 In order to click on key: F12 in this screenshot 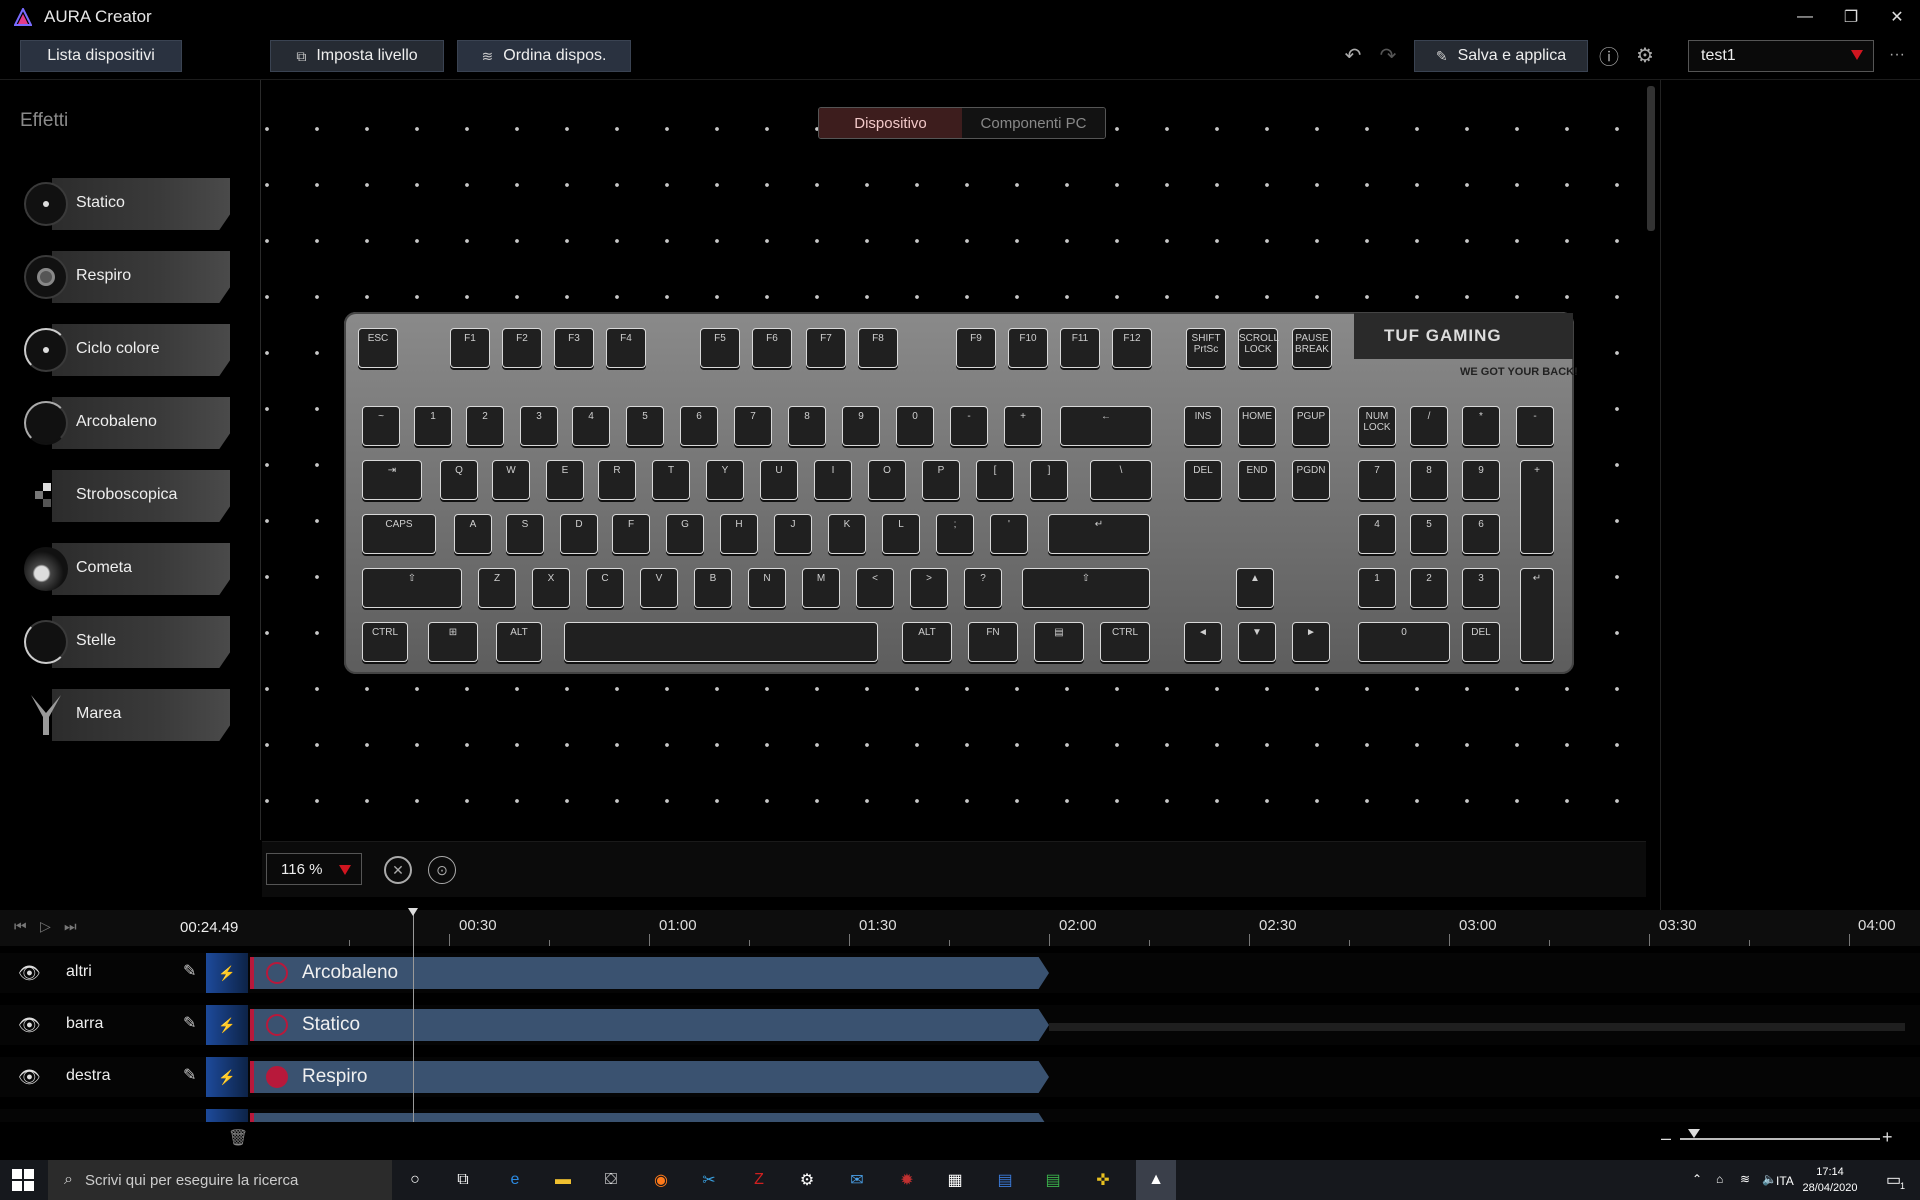, I will do `click(1132, 348)`.